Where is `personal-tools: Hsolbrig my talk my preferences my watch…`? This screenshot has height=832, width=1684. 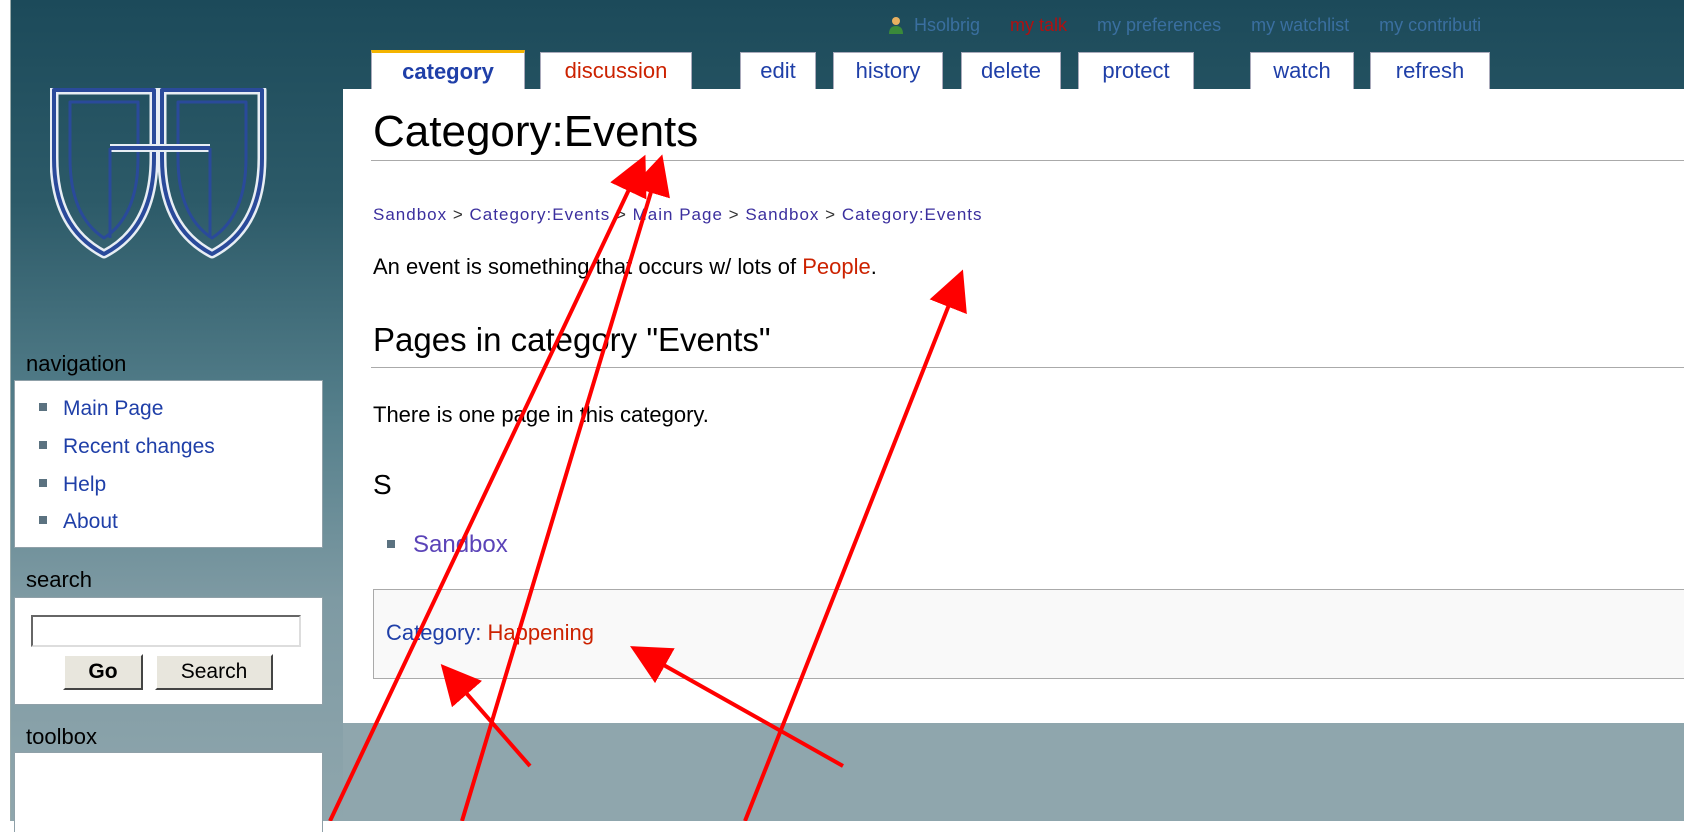
personal-tools: Hsolbrig my talk my preferences my watch… is located at coordinates (1199, 25).